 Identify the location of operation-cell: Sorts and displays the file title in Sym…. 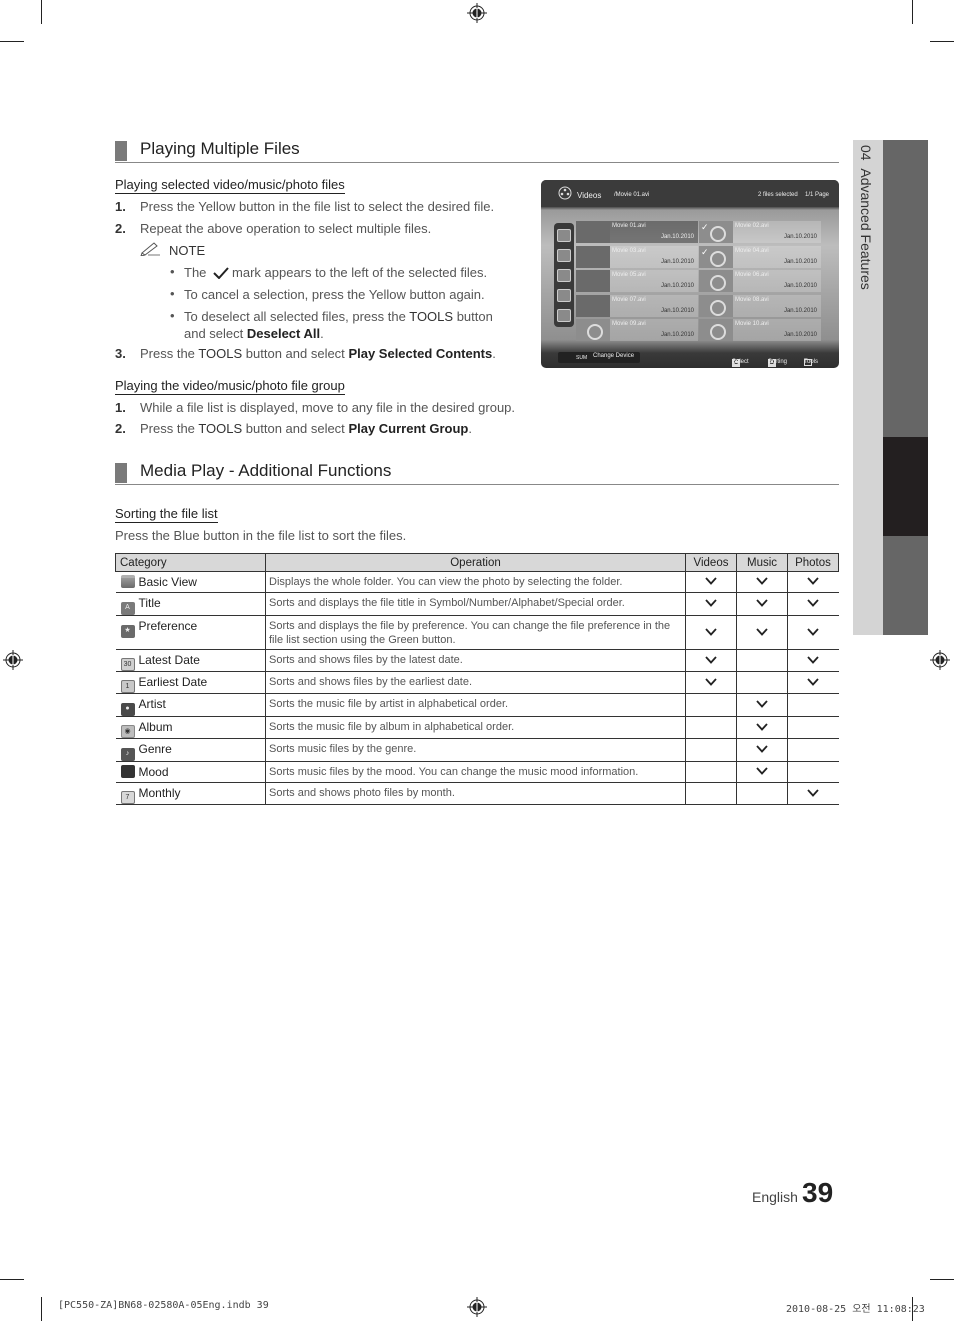
(475, 604).